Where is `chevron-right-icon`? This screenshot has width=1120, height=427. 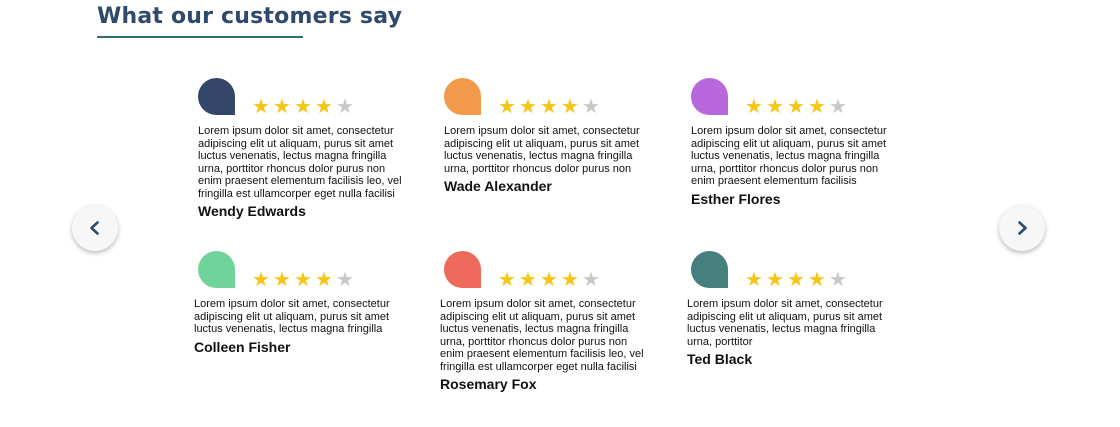 chevron-right-icon is located at coordinates (1022, 228).